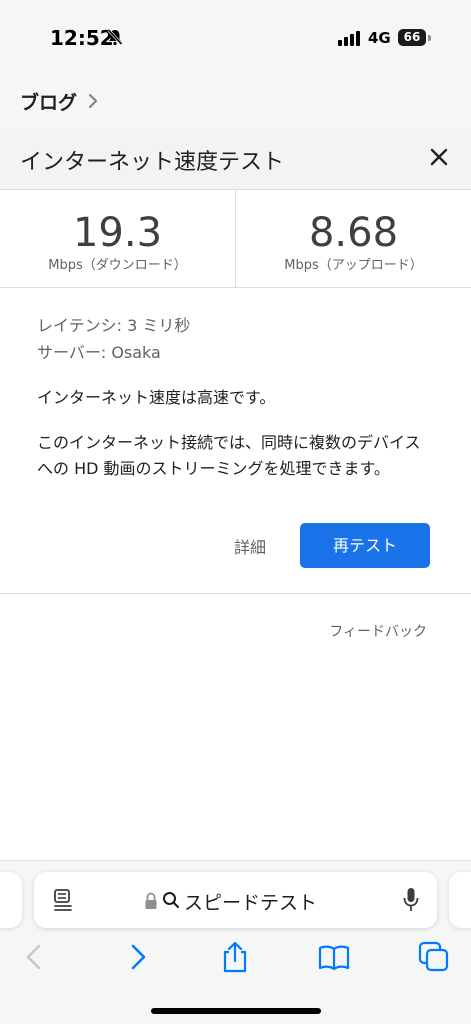  I want to click on status-time: 12:52, so click(82, 38).